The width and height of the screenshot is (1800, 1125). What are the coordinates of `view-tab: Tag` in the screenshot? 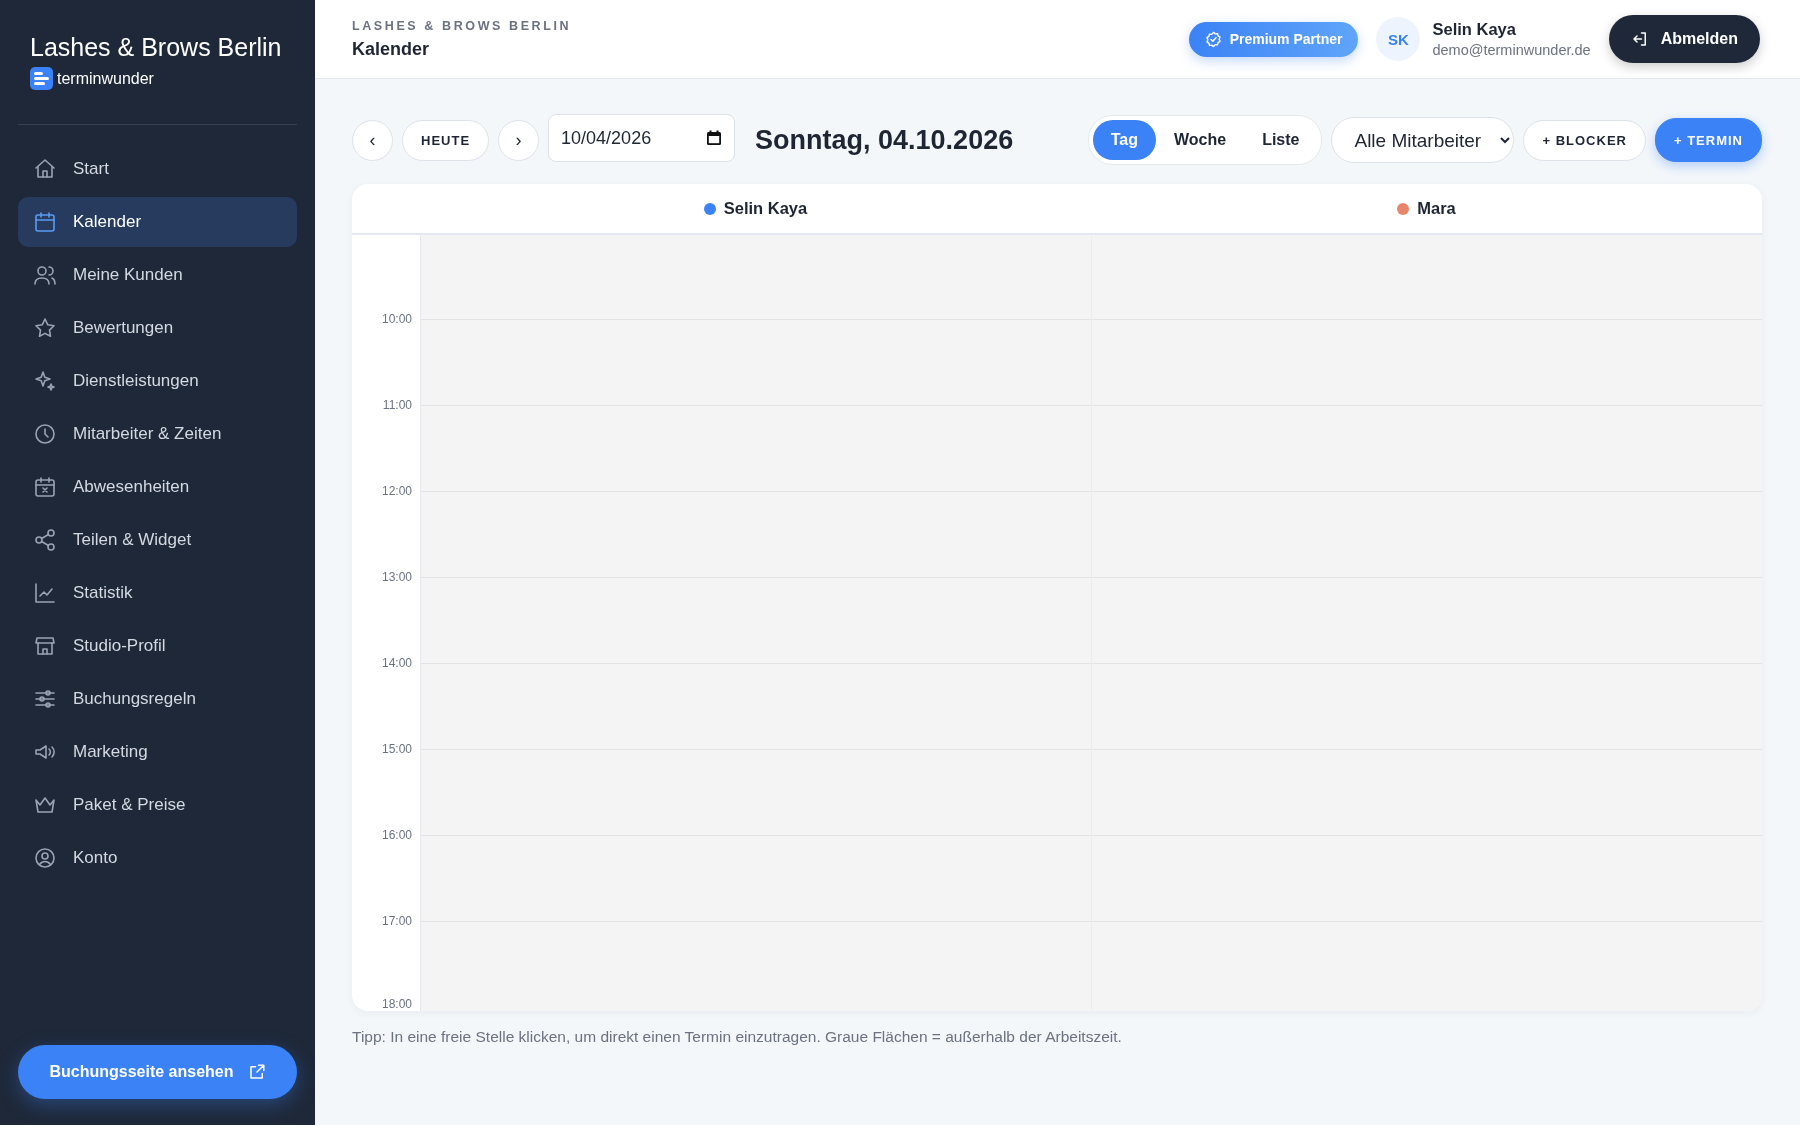 It's located at (1124, 140).